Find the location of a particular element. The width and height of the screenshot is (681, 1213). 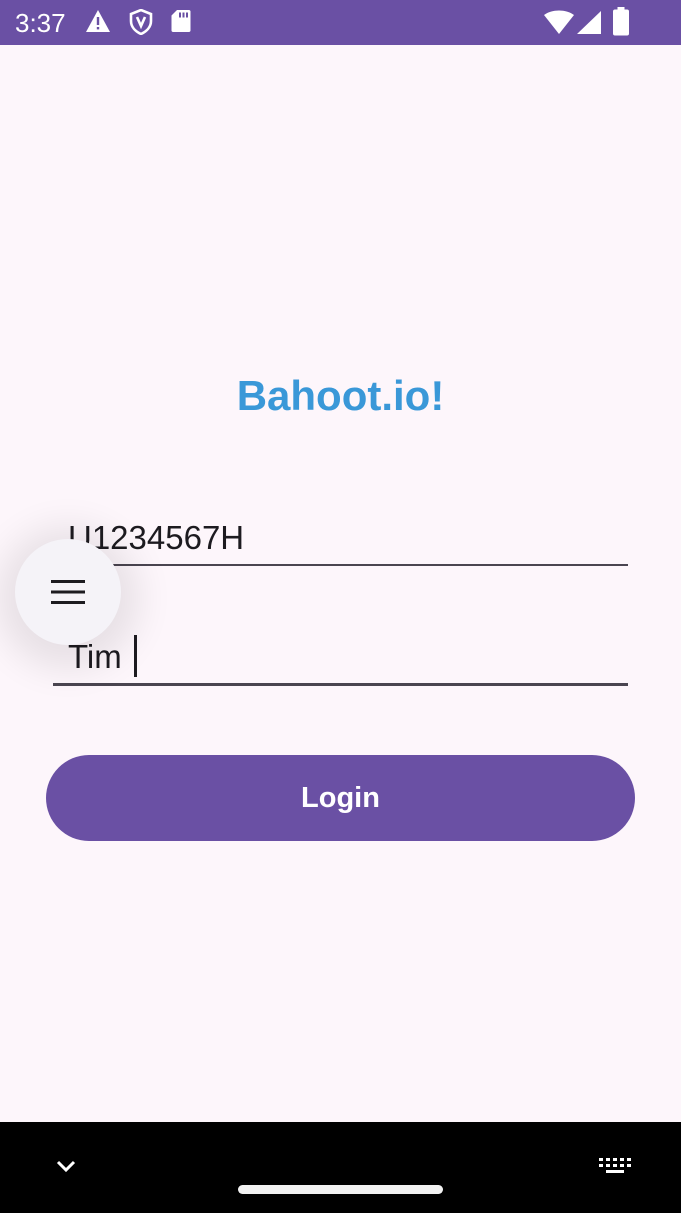

cell-signal-icon is located at coordinates (589, 25).